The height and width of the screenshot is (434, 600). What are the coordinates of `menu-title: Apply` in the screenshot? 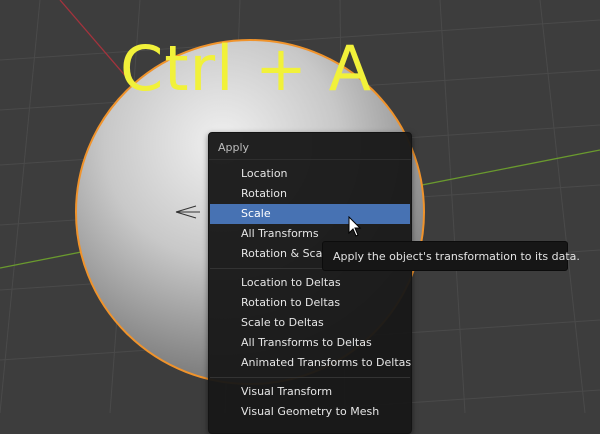 It's located at (310, 146).